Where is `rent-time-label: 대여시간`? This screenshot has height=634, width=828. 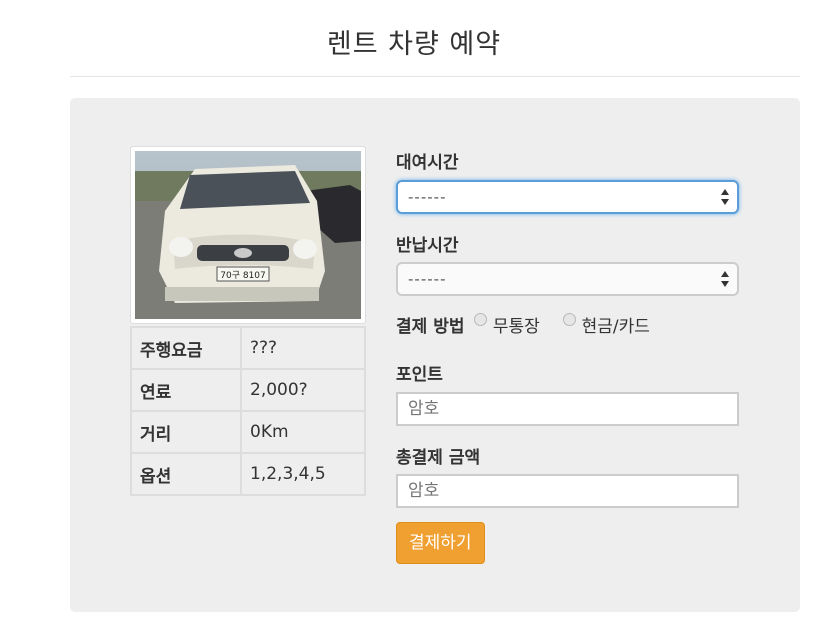 rent-time-label: 대여시간 is located at coordinates (427, 163).